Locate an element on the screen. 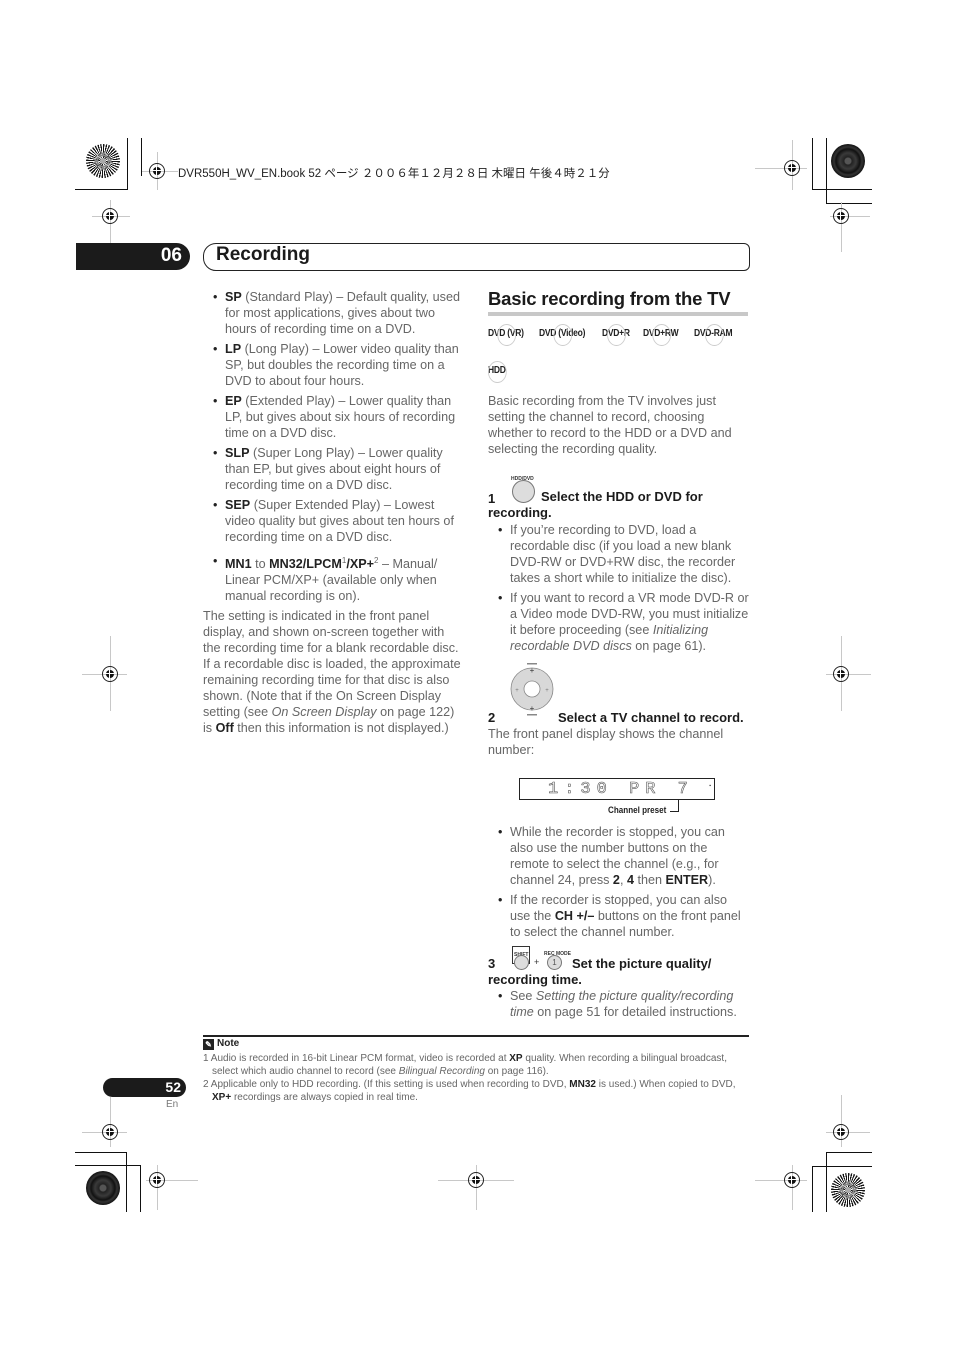  page-number-tab: 52 is located at coordinates (144, 1087).